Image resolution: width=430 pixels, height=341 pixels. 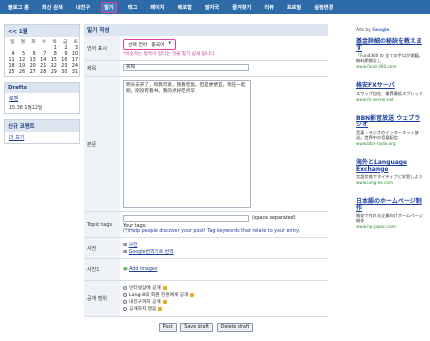 What do you see at coordinates (137, 44) in the screenshot?
I see `lang-opt-select: 선택 언어` at bounding box center [137, 44].